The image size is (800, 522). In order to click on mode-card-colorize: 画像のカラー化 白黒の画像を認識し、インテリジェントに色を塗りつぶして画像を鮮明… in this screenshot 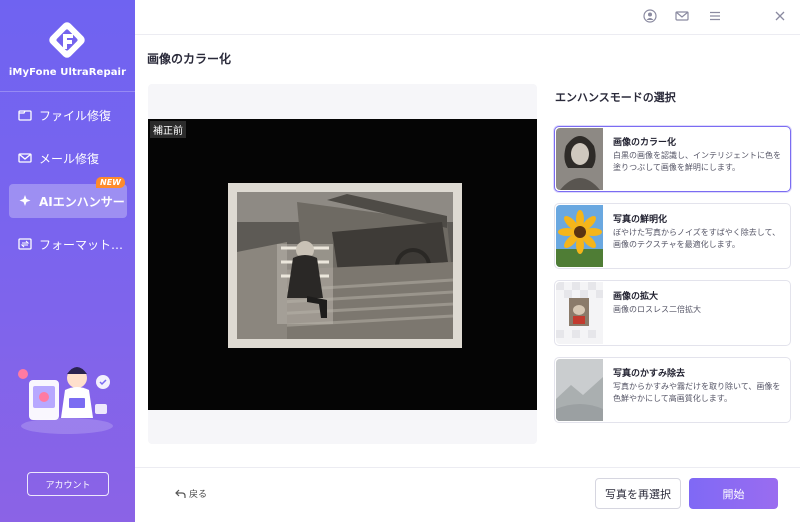, I will do `click(672, 159)`.